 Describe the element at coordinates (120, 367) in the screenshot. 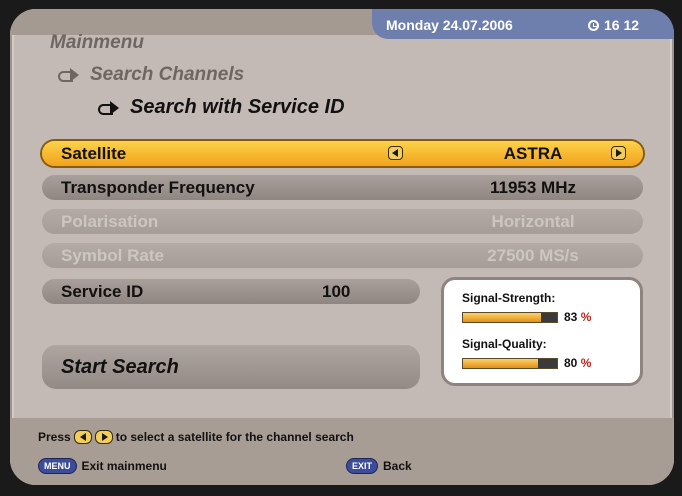

I see `start-search-label: Start Search` at that location.